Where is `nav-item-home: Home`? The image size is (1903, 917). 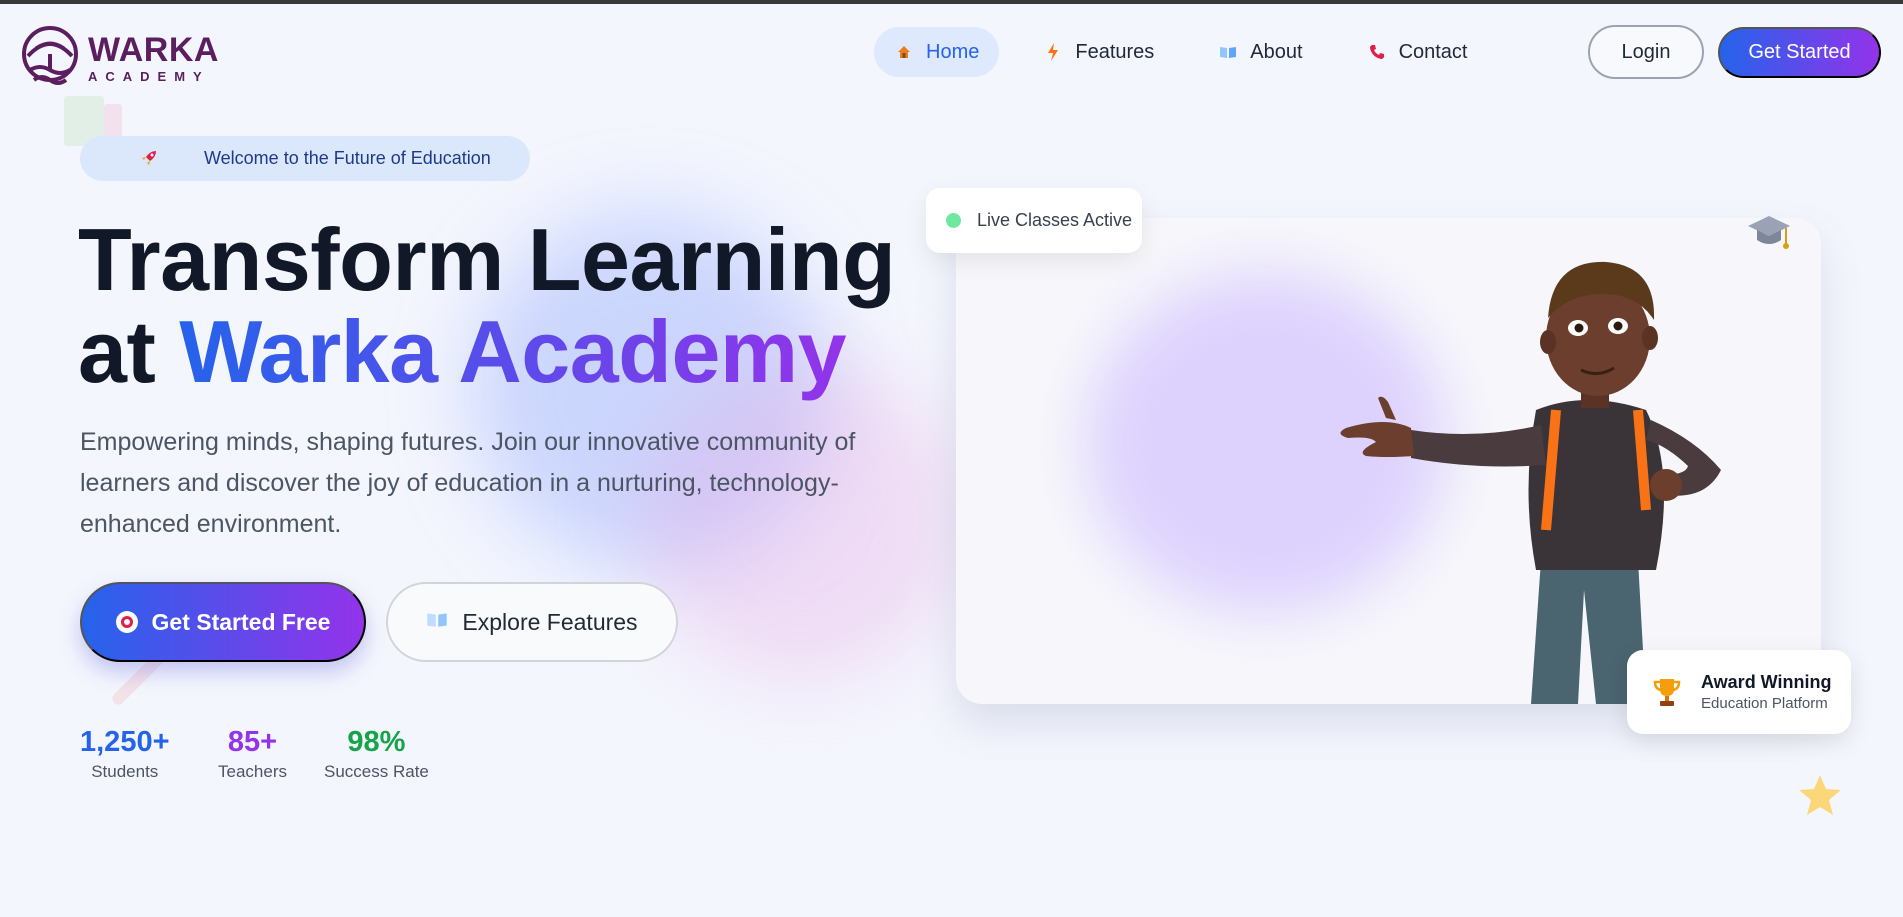 nav-item-home: Home is located at coordinates (937, 52).